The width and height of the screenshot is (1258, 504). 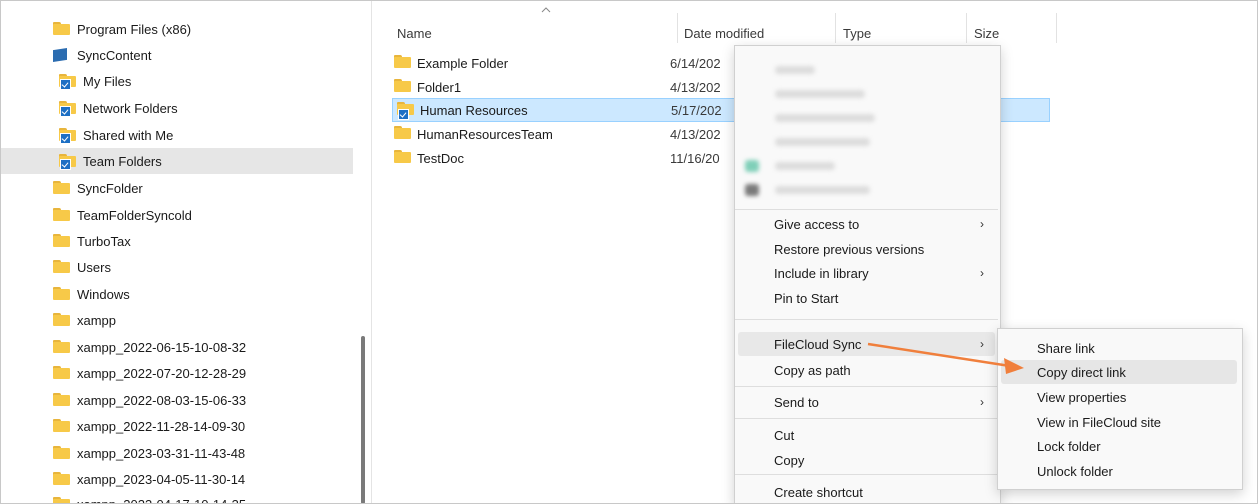 I want to click on menu-item-label: Send to, so click(x=796, y=402).